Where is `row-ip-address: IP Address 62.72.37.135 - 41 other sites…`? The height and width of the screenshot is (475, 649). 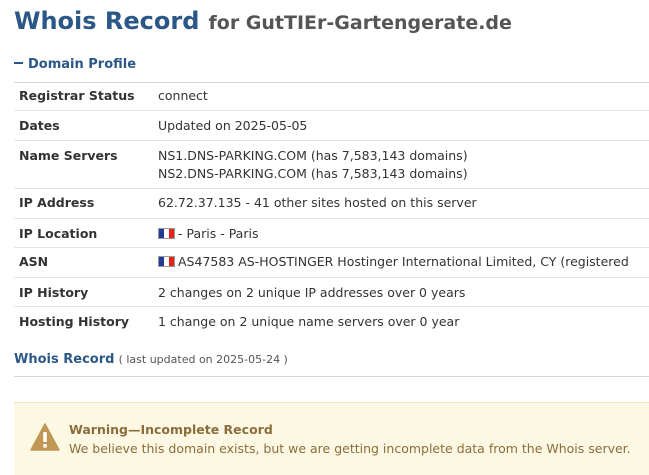 row-ip-address: IP Address 62.72.37.135 - 41 other sites… is located at coordinates (331, 204).